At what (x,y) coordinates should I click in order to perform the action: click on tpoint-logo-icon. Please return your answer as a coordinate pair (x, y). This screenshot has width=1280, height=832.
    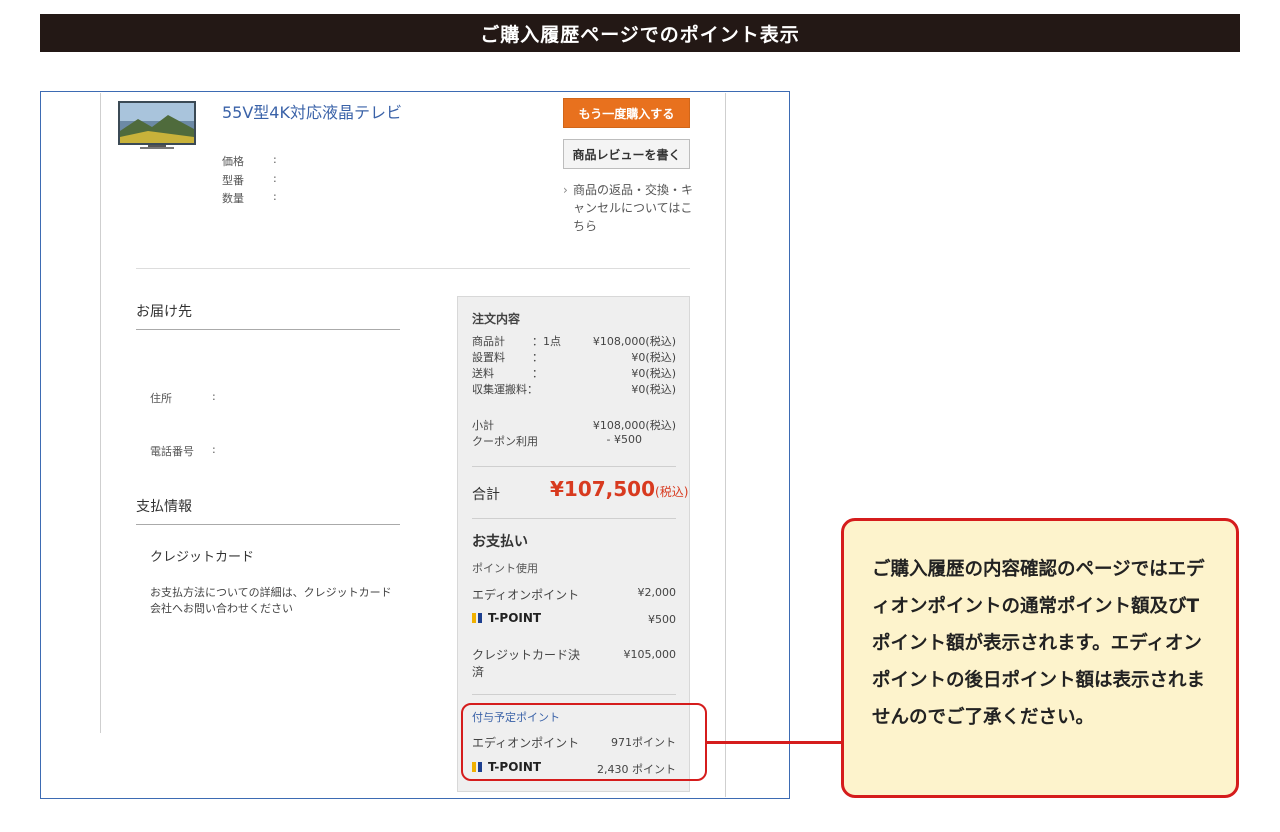
    Looking at the image, I should click on (477, 618).